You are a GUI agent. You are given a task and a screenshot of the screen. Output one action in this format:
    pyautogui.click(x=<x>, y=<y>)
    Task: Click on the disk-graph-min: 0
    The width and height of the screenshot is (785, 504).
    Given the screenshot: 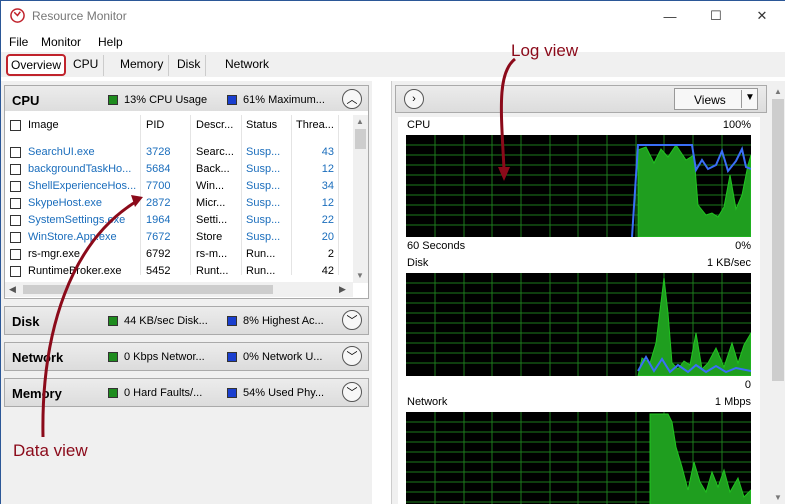 What is the action you would take?
    pyautogui.click(x=747, y=385)
    